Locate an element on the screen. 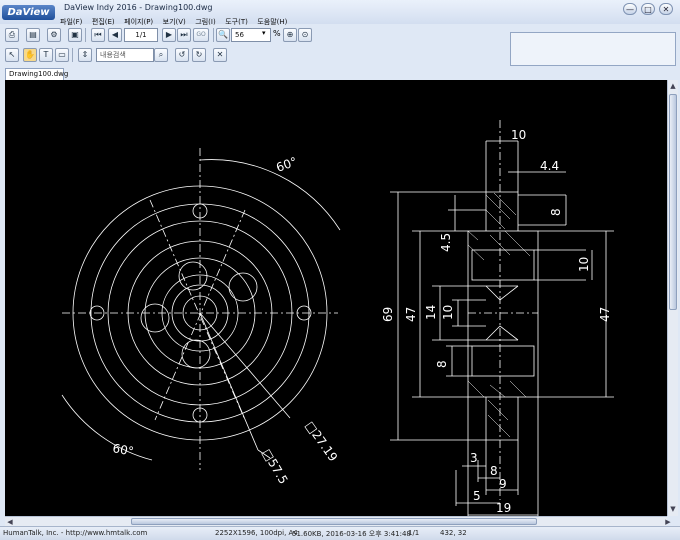  close-search-icon: ✕ is located at coordinates (220, 55).